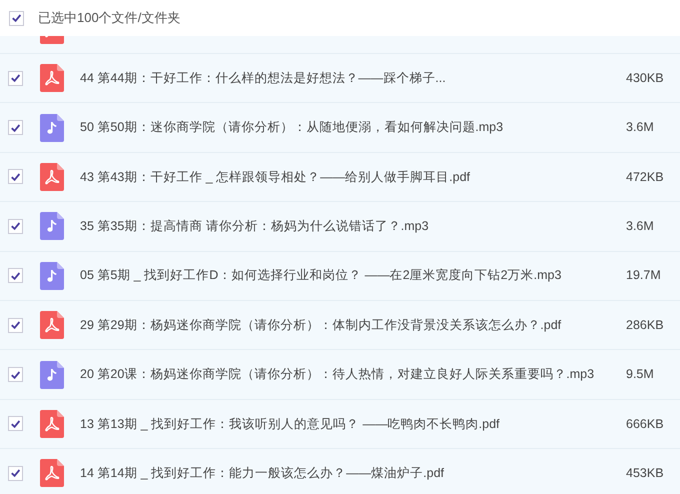  I want to click on file-name: 14 第14期 _ 找到好工作：能力一般该怎么办？——煤油炉子.pdf, so click(353, 473).